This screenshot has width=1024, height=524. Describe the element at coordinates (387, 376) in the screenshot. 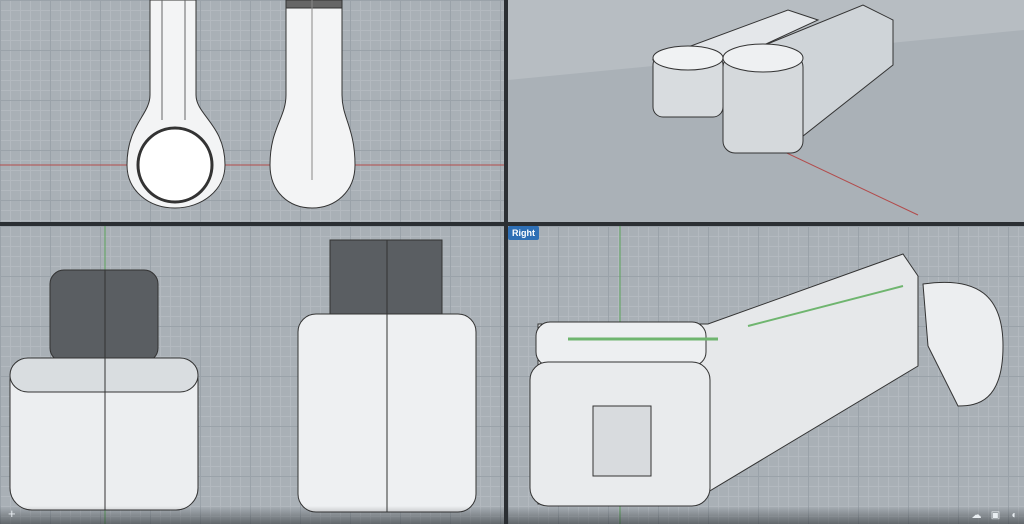

I see `front-right-bottle-shape` at that location.